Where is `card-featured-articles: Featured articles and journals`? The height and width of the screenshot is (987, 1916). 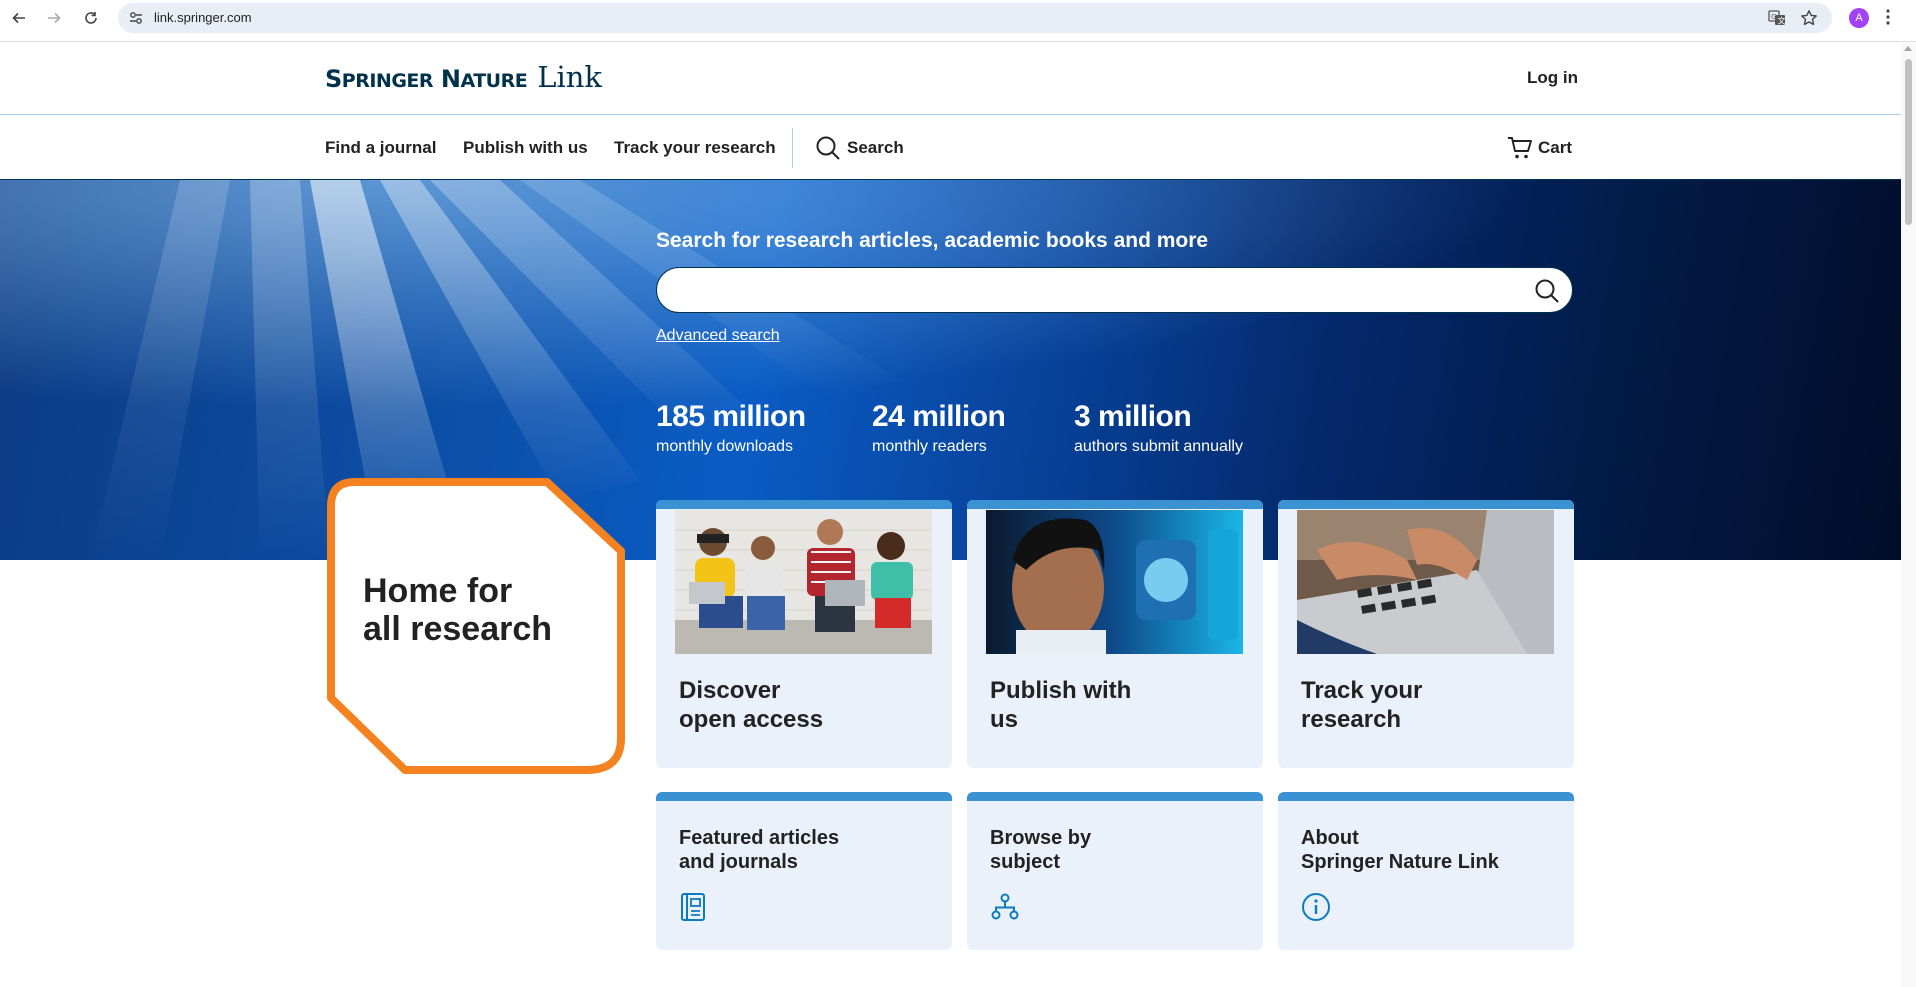 card-featured-articles: Featured articles and journals is located at coordinates (804, 871).